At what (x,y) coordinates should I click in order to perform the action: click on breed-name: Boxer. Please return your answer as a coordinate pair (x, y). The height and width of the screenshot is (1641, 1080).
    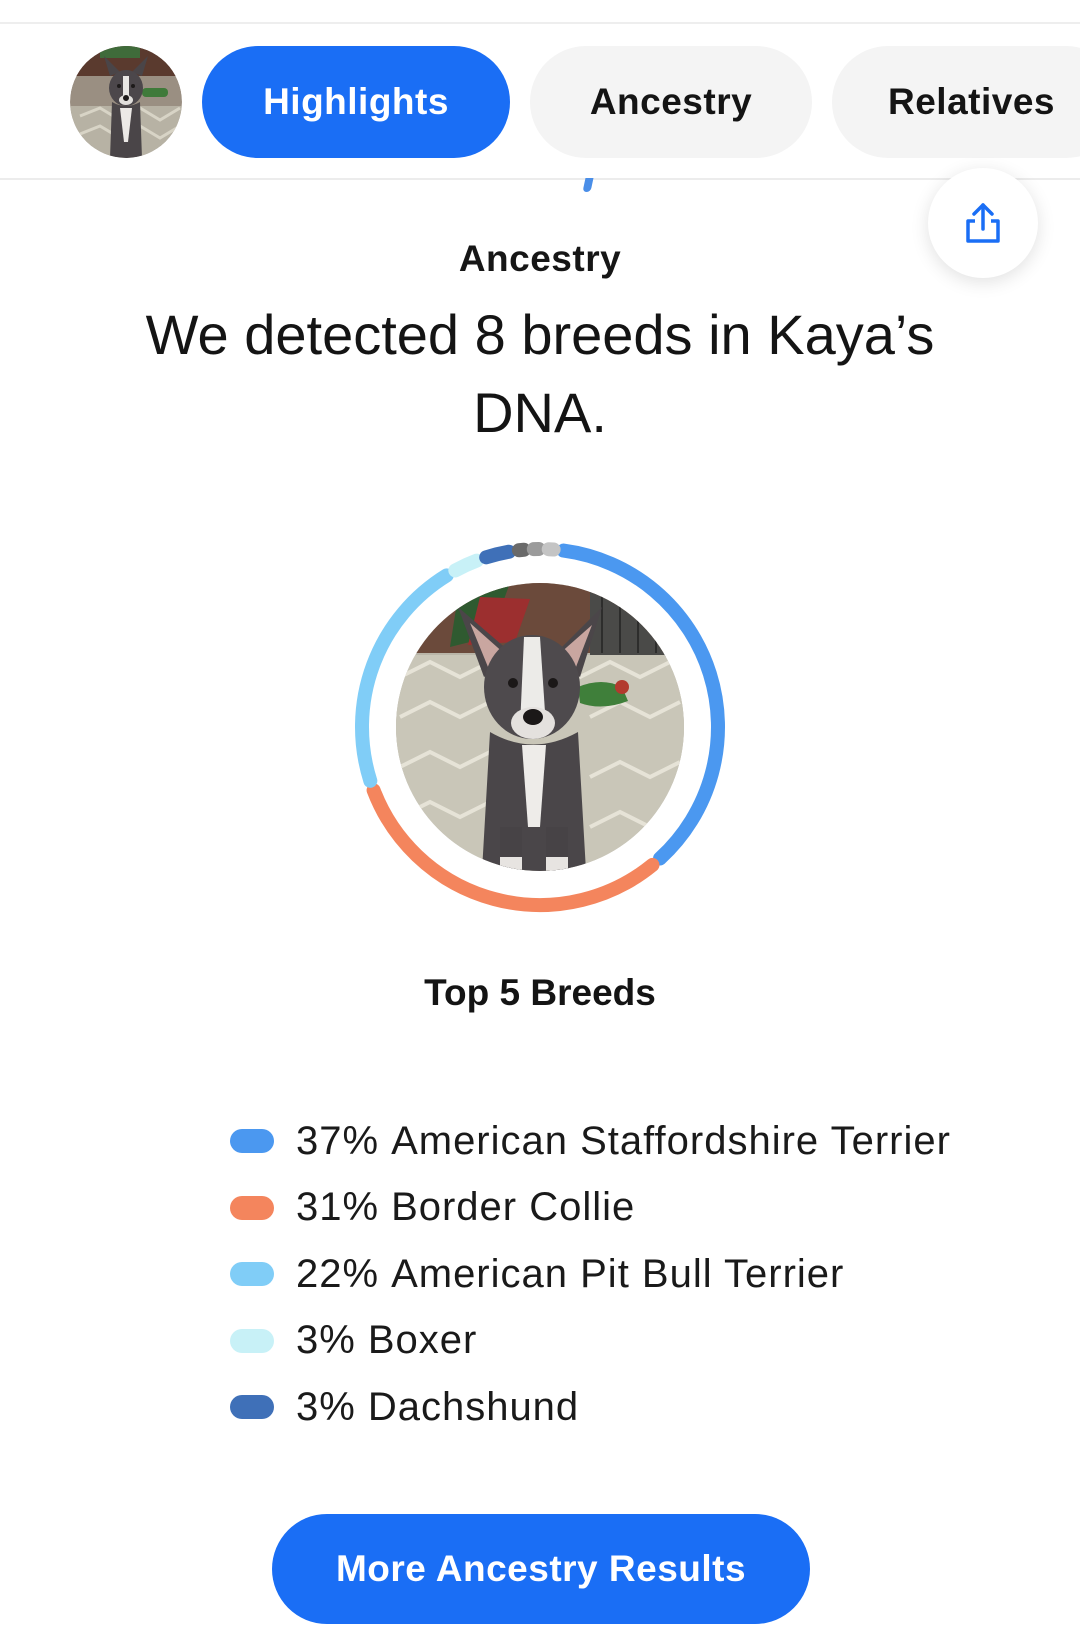
    Looking at the image, I should click on (422, 1340).